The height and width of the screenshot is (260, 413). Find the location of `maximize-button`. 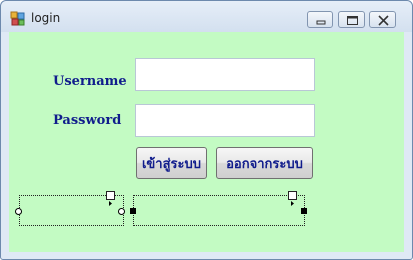

maximize-button is located at coordinates (351, 19).